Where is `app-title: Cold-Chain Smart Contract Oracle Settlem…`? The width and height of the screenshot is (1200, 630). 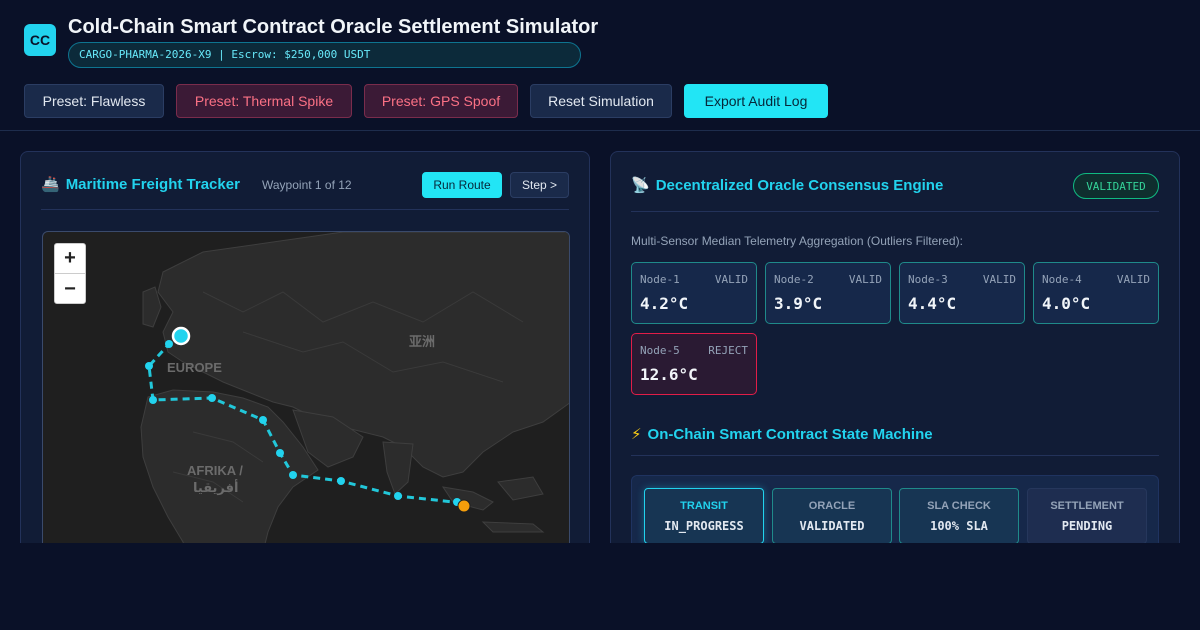 app-title: Cold-Chain Smart Contract Oracle Settlem… is located at coordinates (333, 27).